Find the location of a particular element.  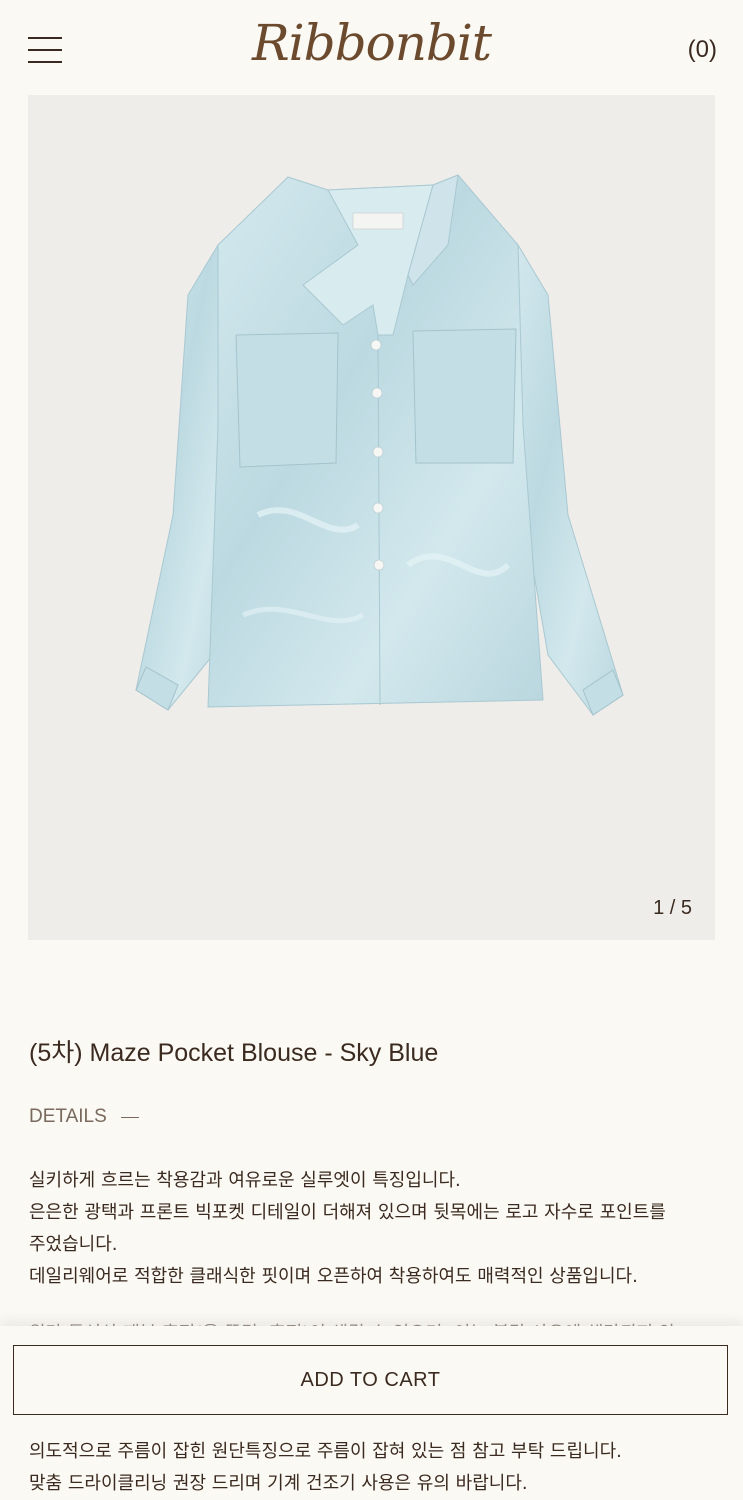

cart-count-button: (0) is located at coordinates (702, 50).